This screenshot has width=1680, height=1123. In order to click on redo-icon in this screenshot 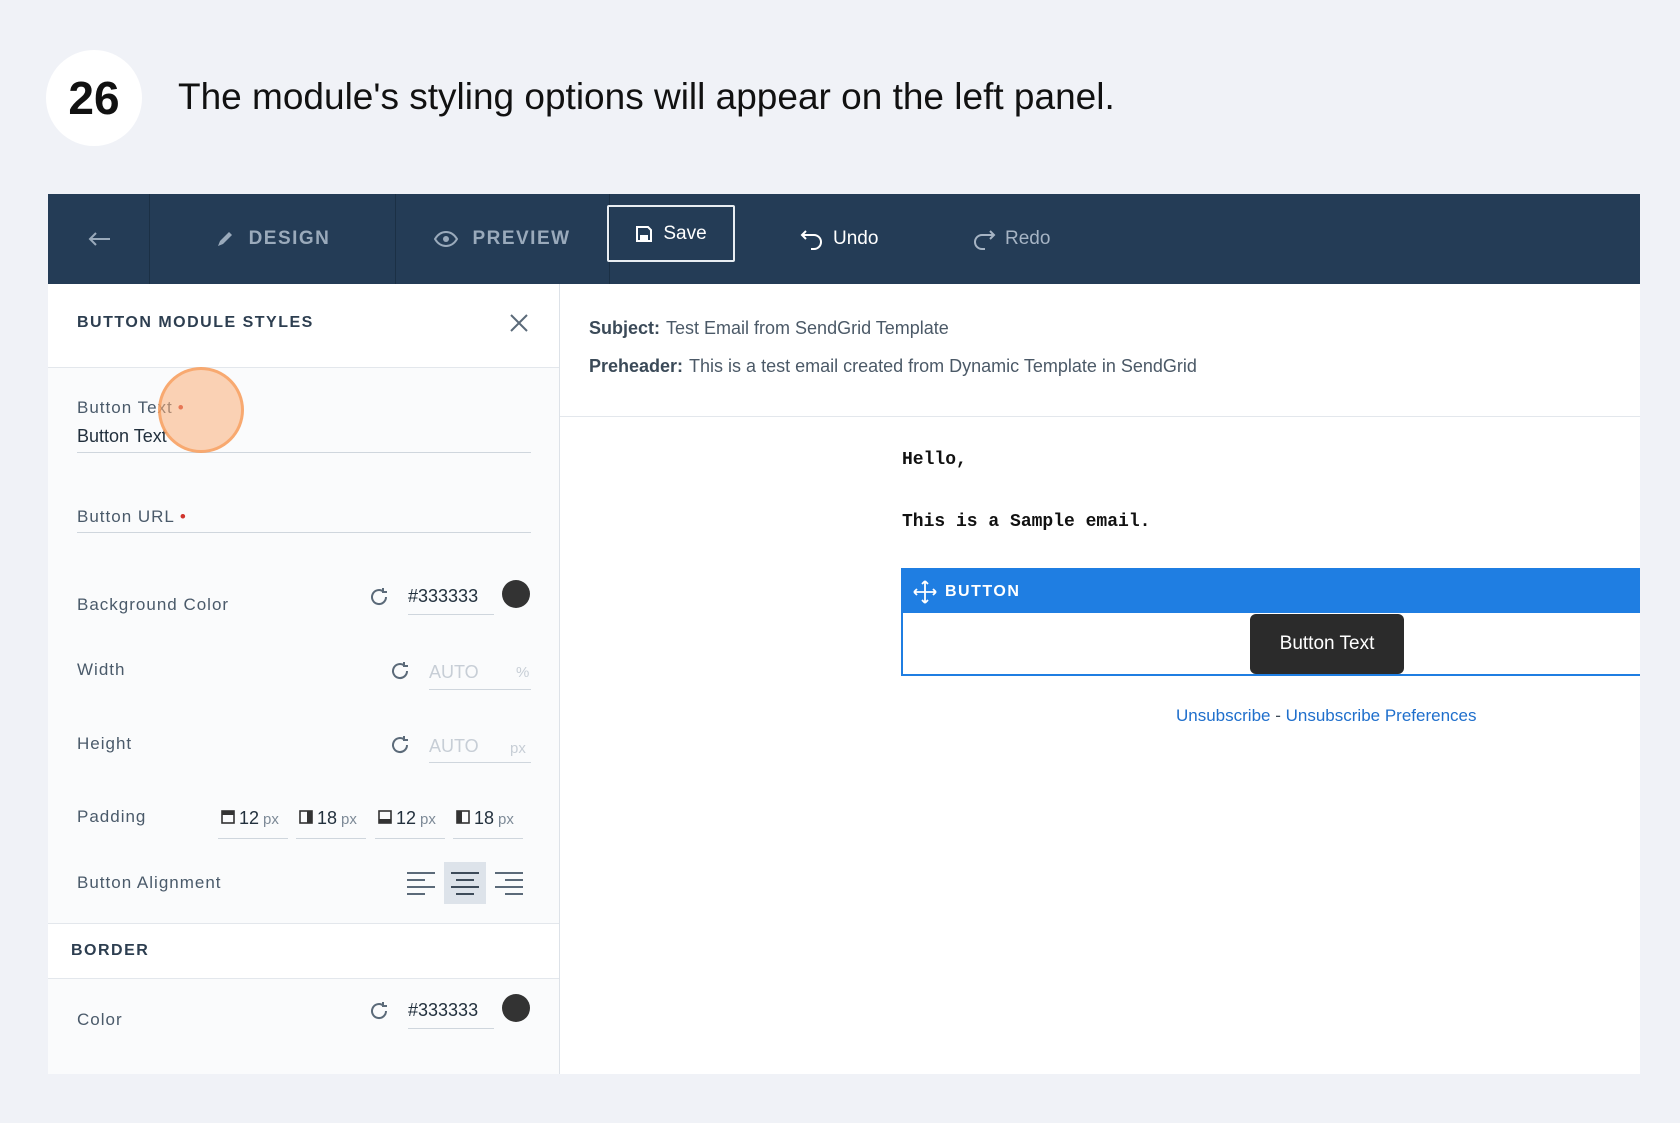, I will do `click(985, 240)`.